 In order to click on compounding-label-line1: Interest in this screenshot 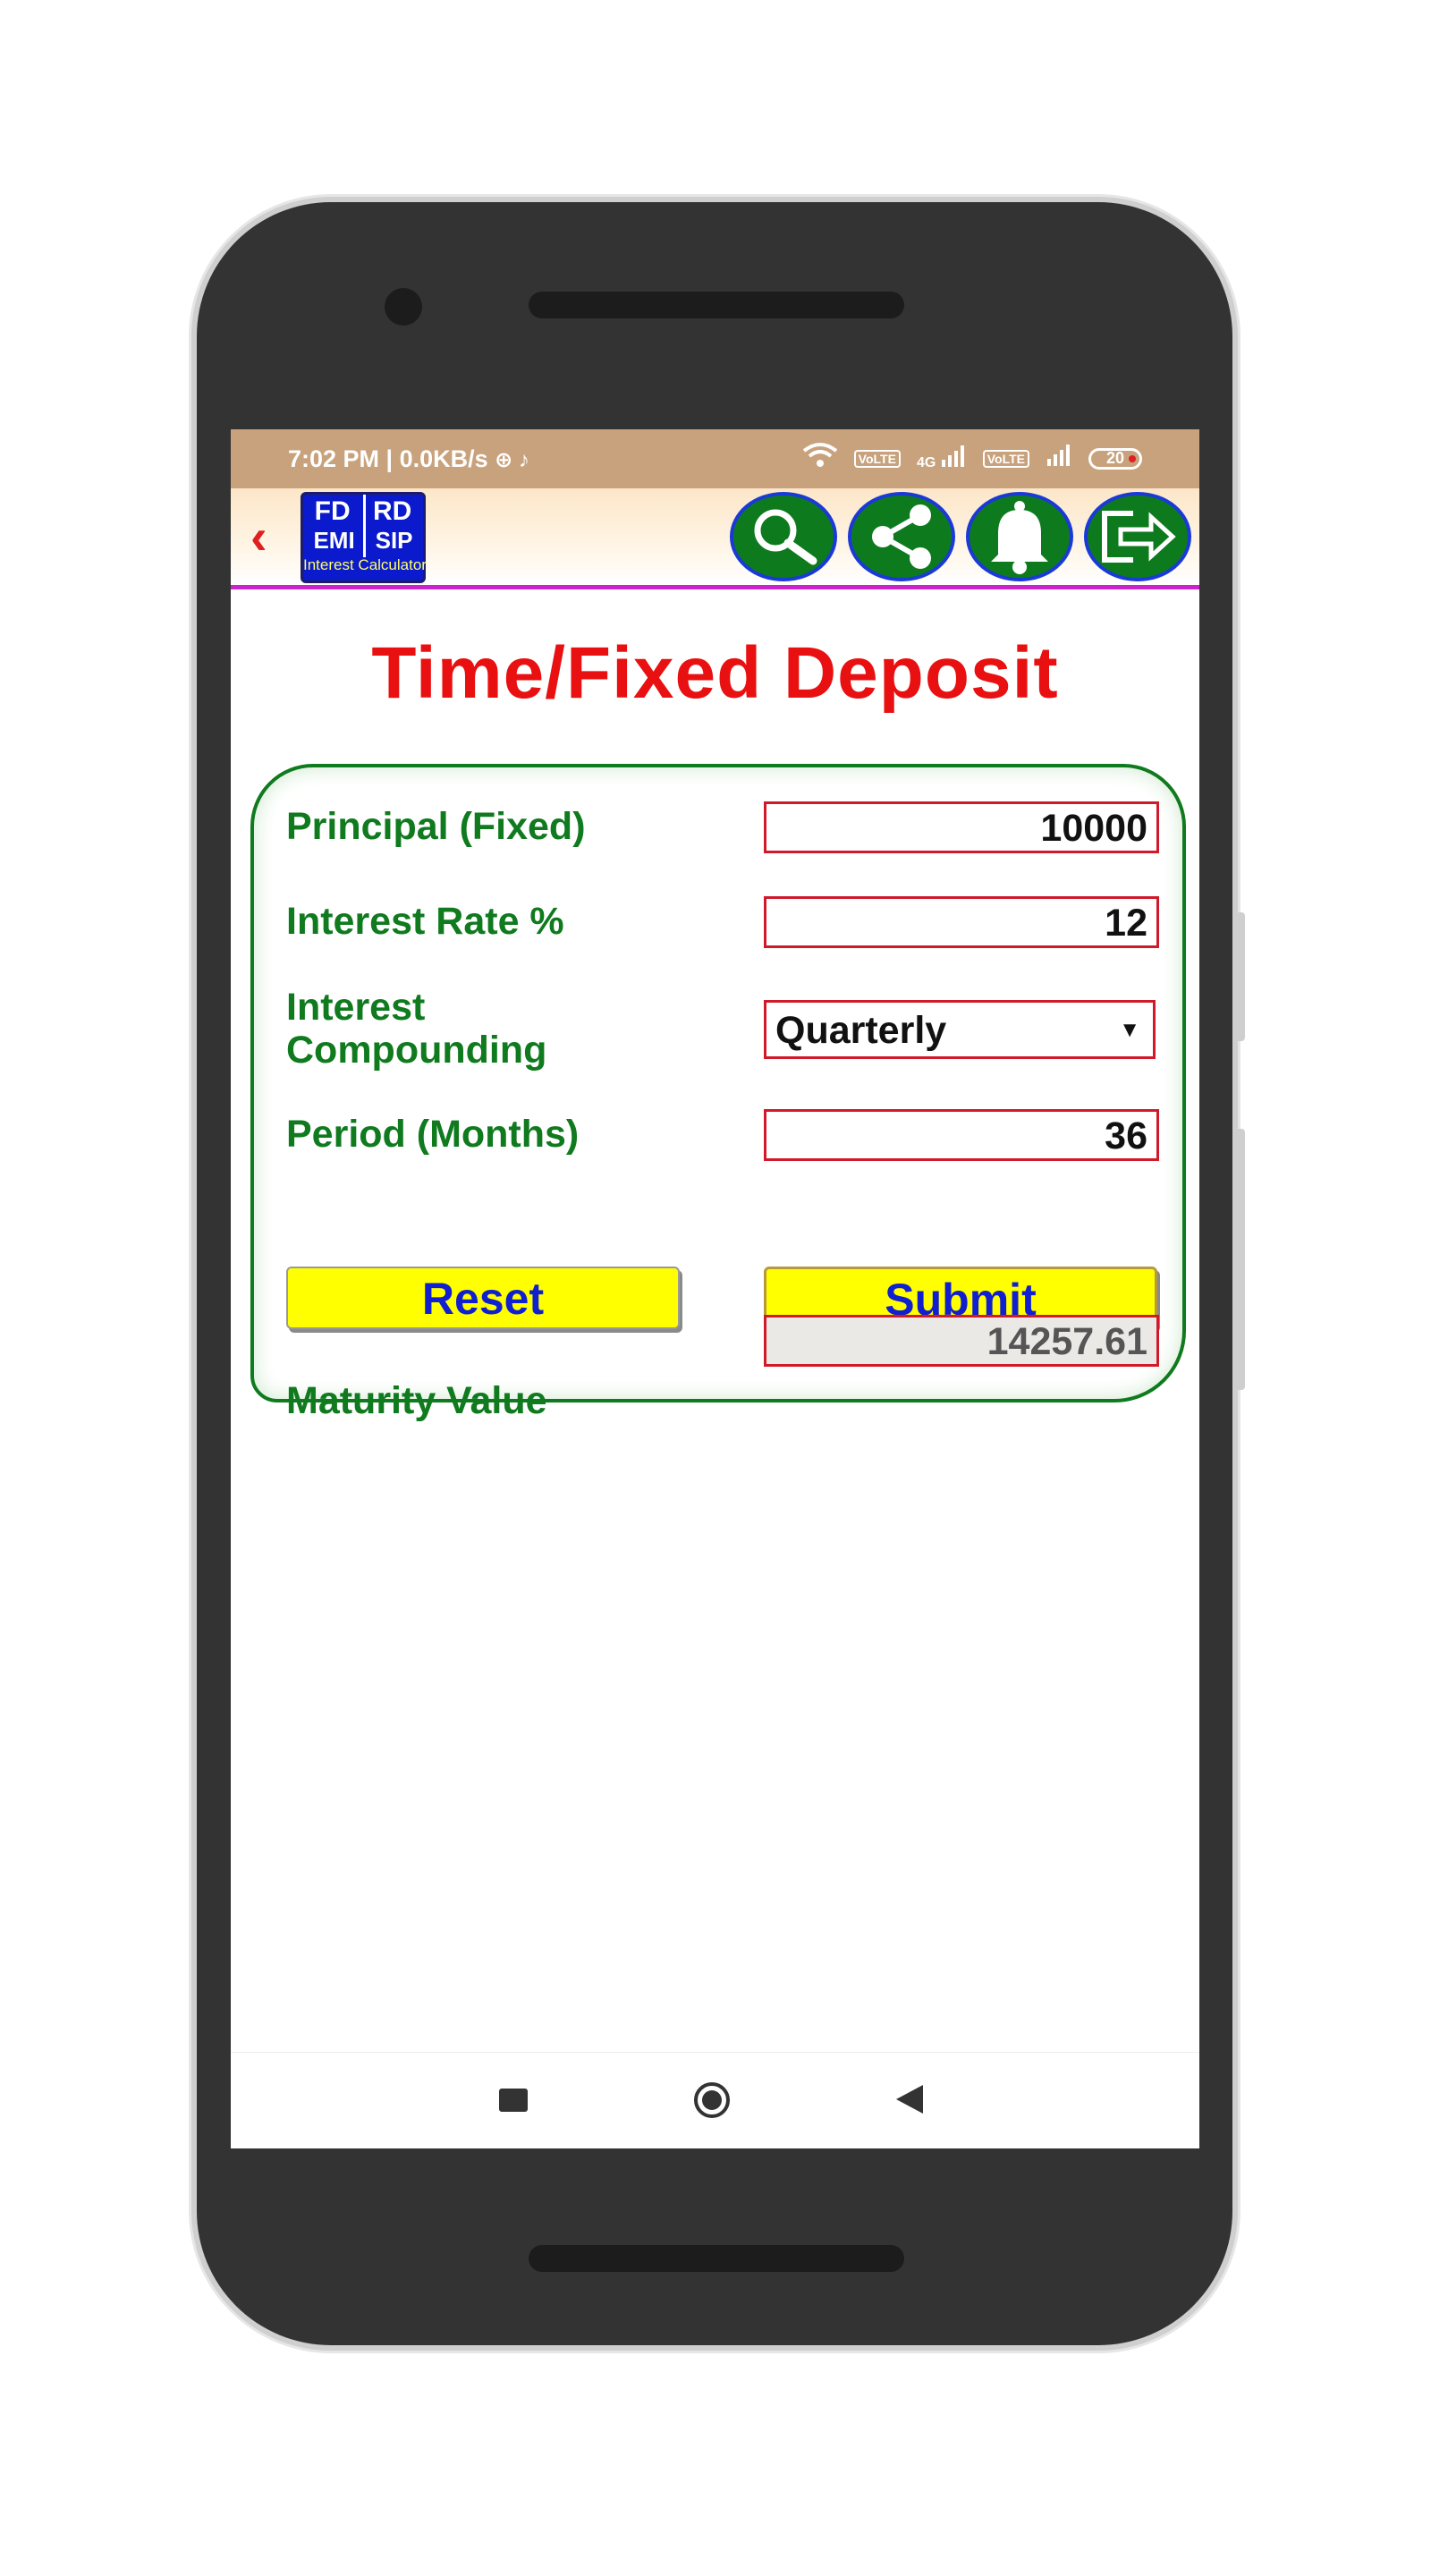, I will do `click(356, 1007)`.